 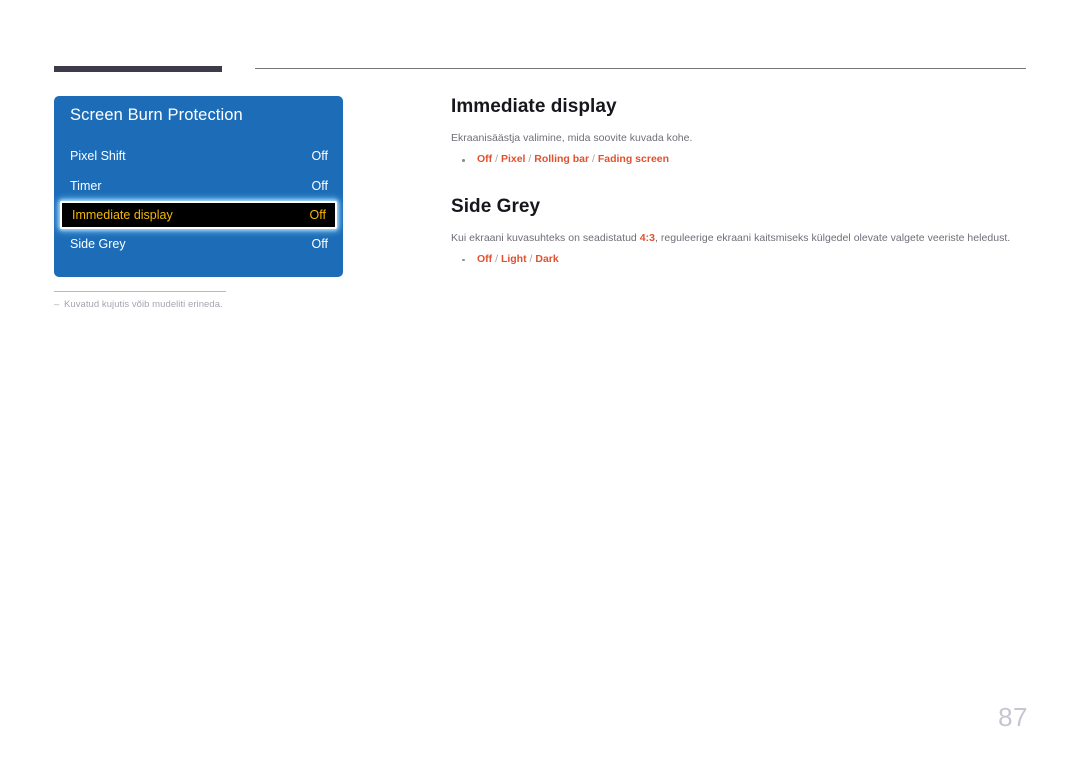 What do you see at coordinates (547, 258) in the screenshot?
I see `option-value: Dark` at bounding box center [547, 258].